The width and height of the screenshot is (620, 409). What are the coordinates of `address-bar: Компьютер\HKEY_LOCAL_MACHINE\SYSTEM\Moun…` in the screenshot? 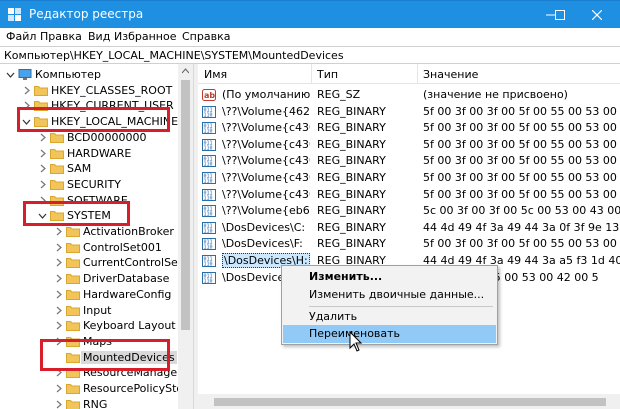 It's located at (310, 55).